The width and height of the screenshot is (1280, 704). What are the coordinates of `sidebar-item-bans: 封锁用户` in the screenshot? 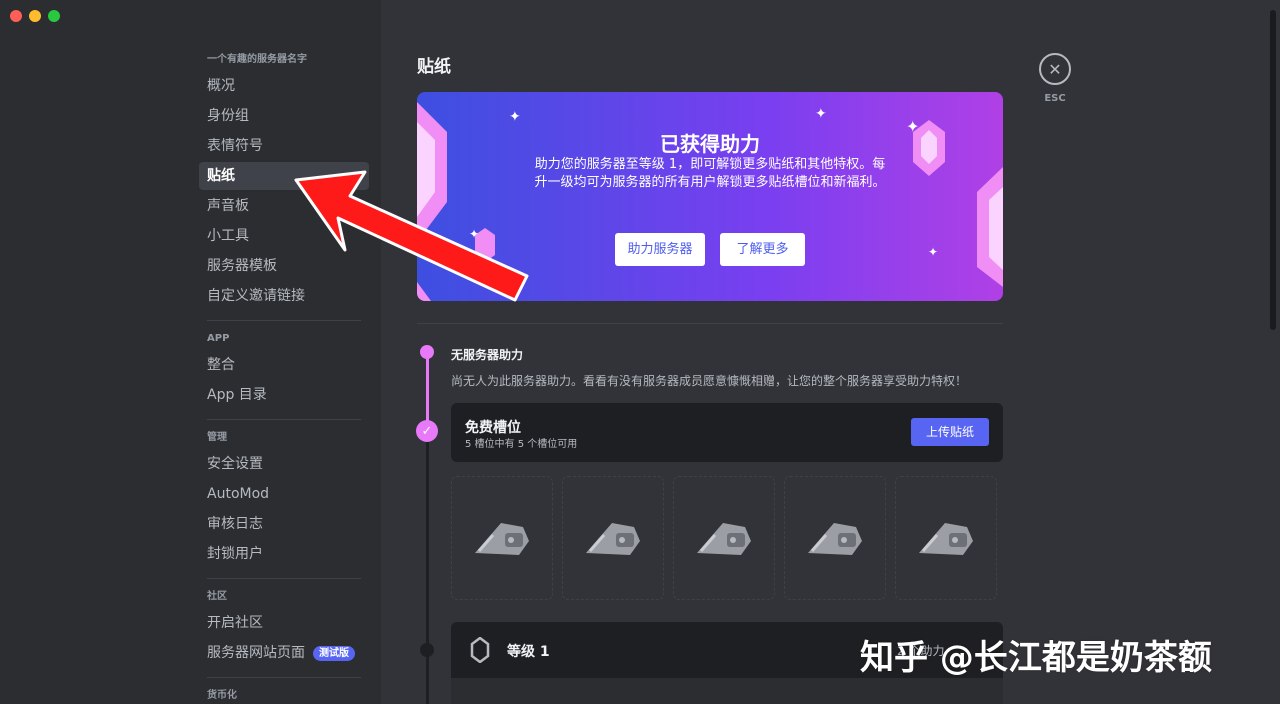 It's located at (284, 554).